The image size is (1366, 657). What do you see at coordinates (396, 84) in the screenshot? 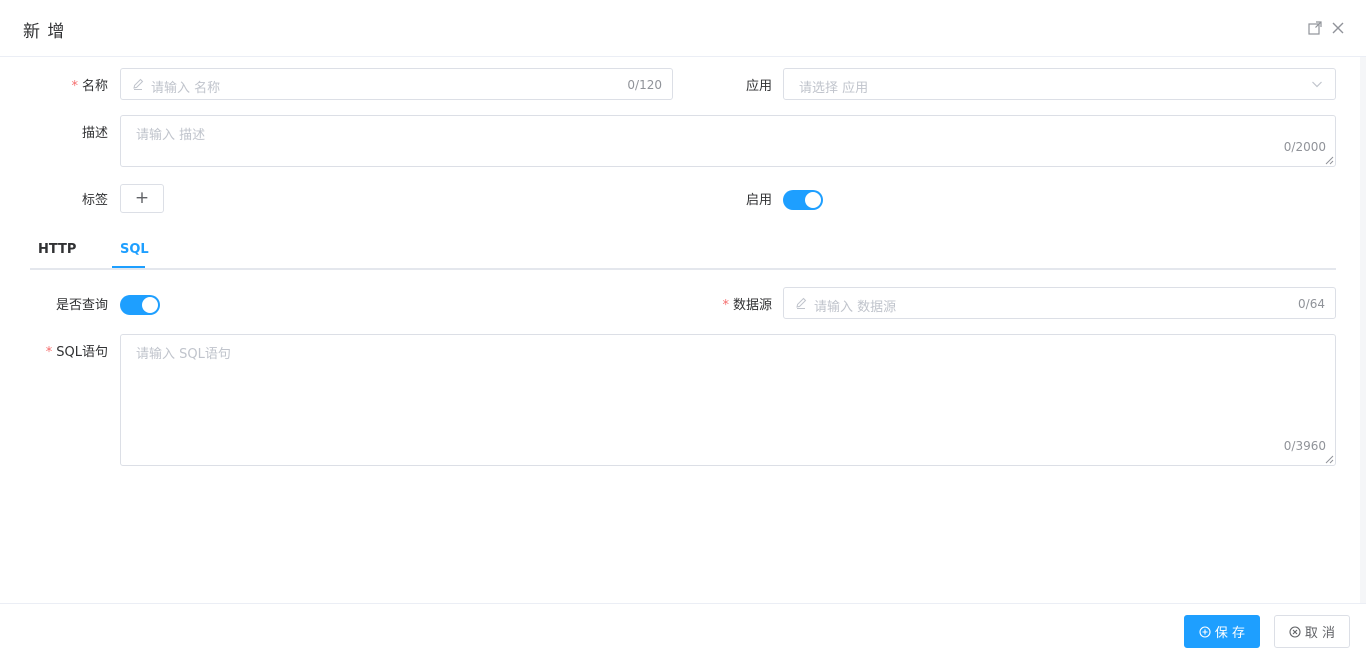
I see `name-input: 请输入 名称 0/120` at bounding box center [396, 84].